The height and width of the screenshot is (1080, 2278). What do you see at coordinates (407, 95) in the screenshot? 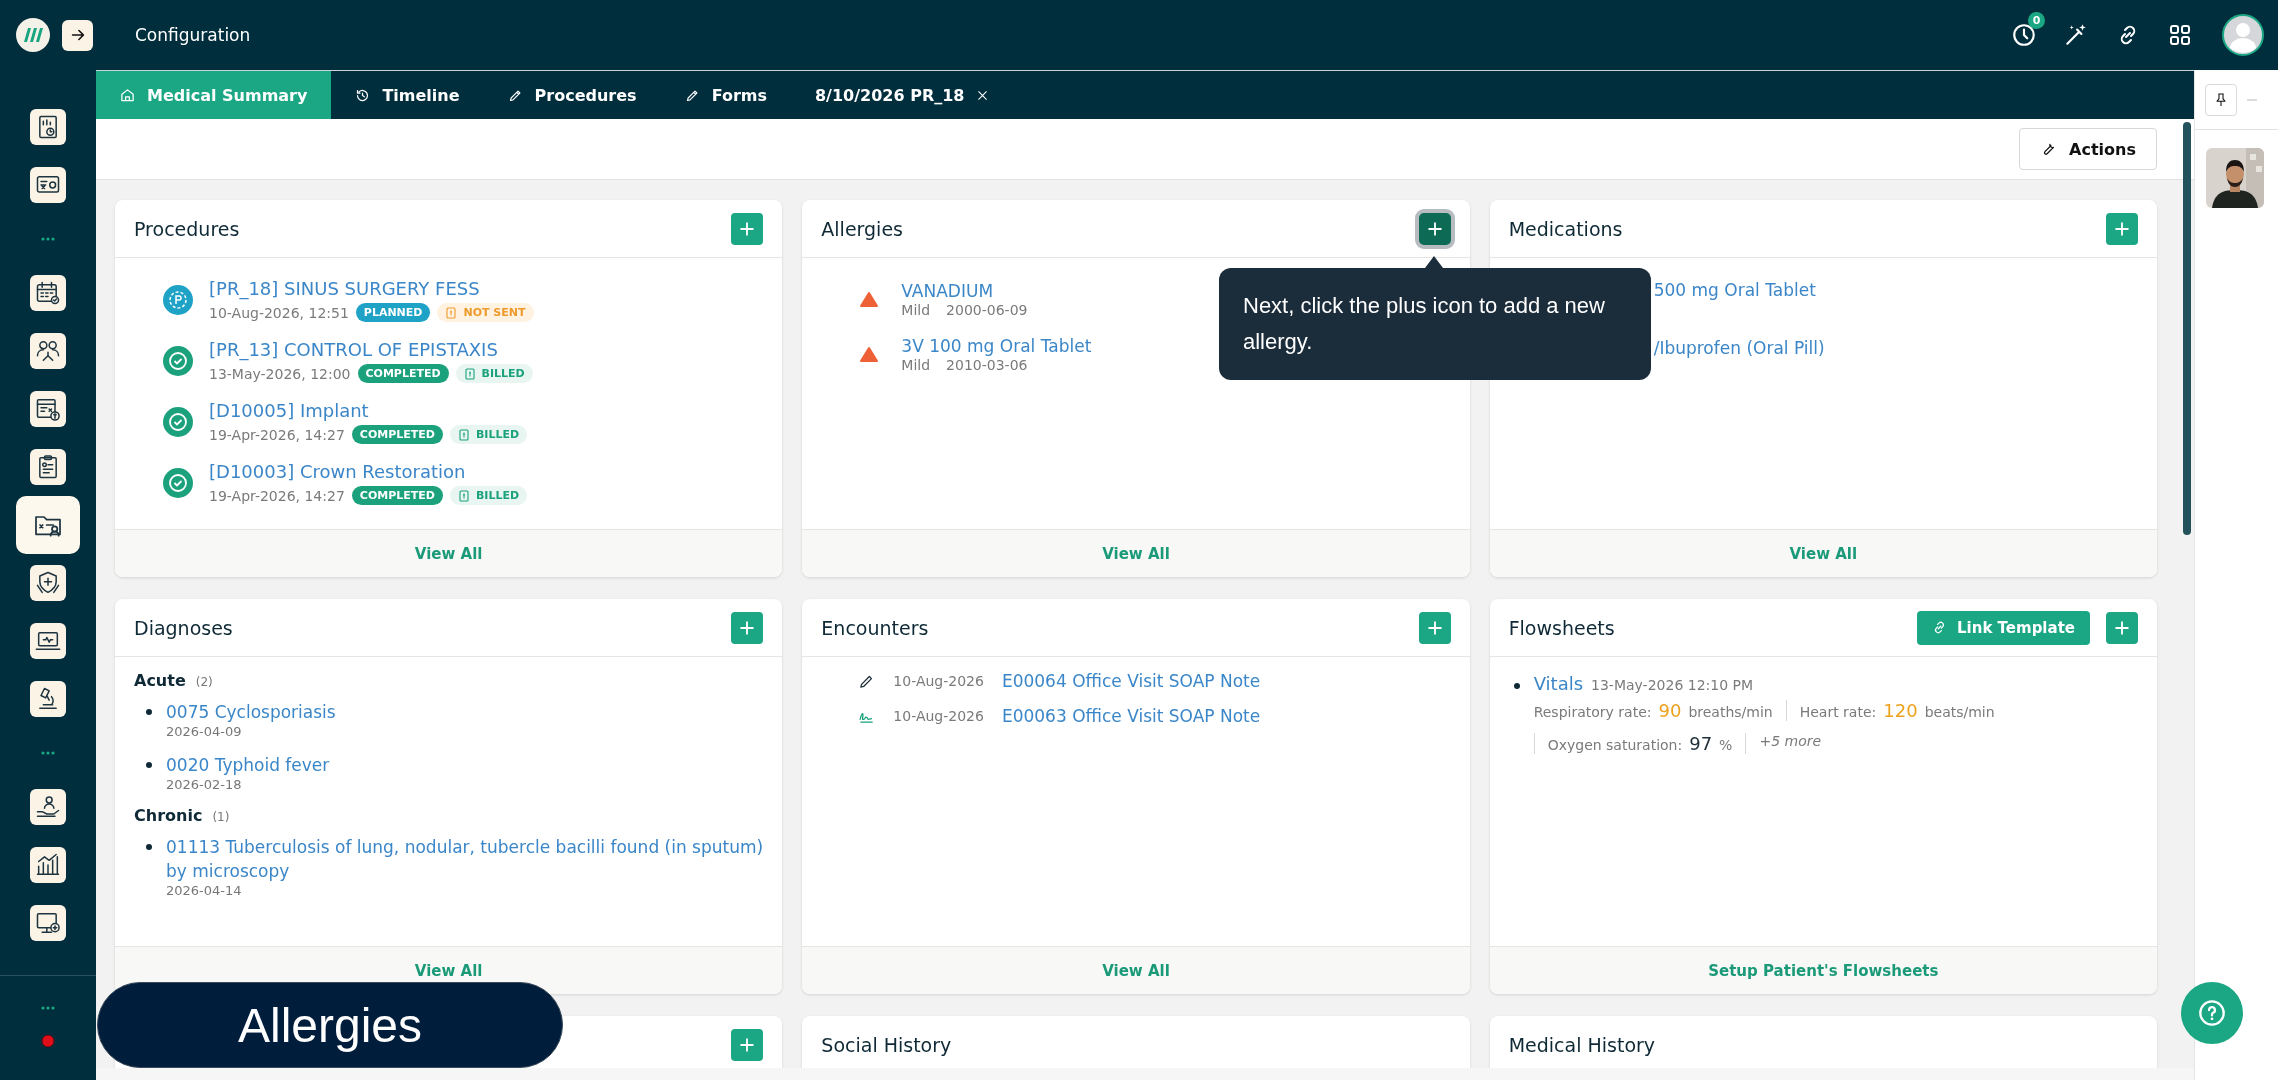
I see `tab: Timeline` at bounding box center [407, 95].